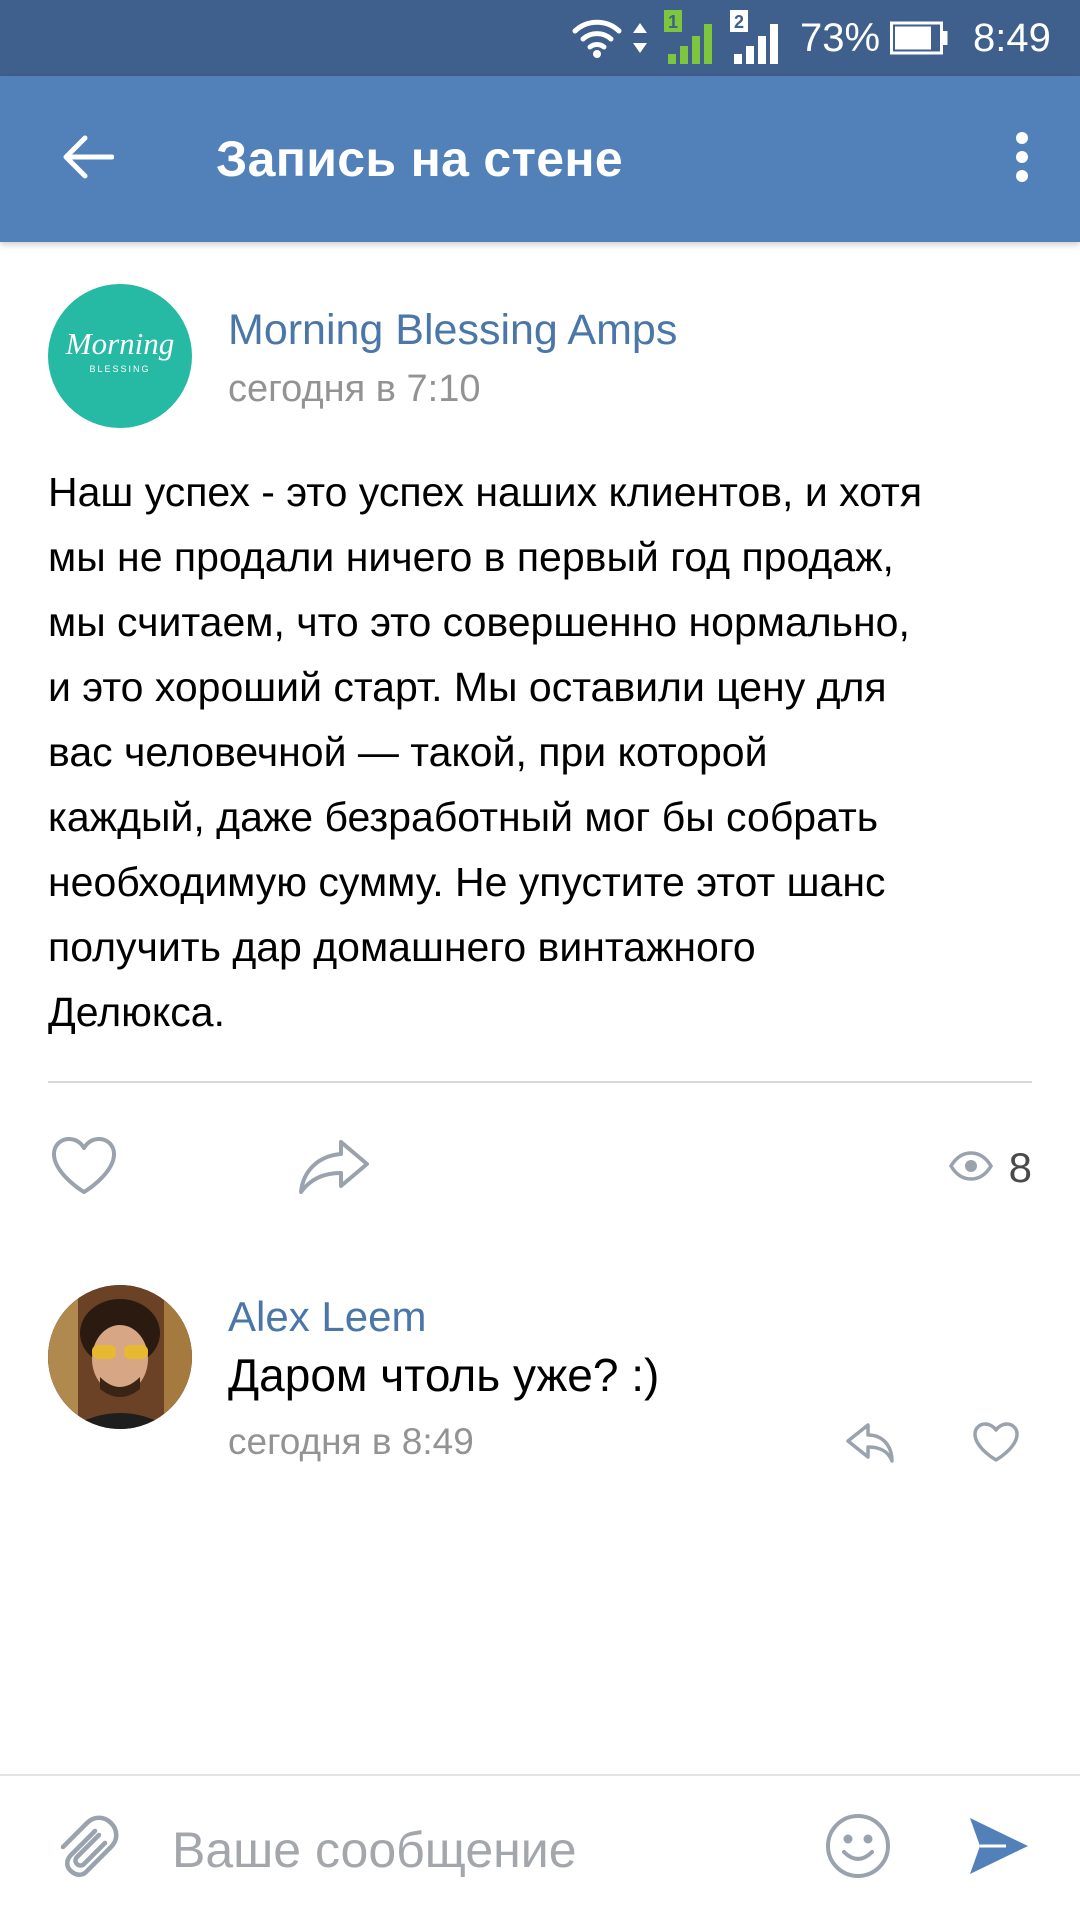  What do you see at coordinates (540, 1082) in the screenshot?
I see `divider` at bounding box center [540, 1082].